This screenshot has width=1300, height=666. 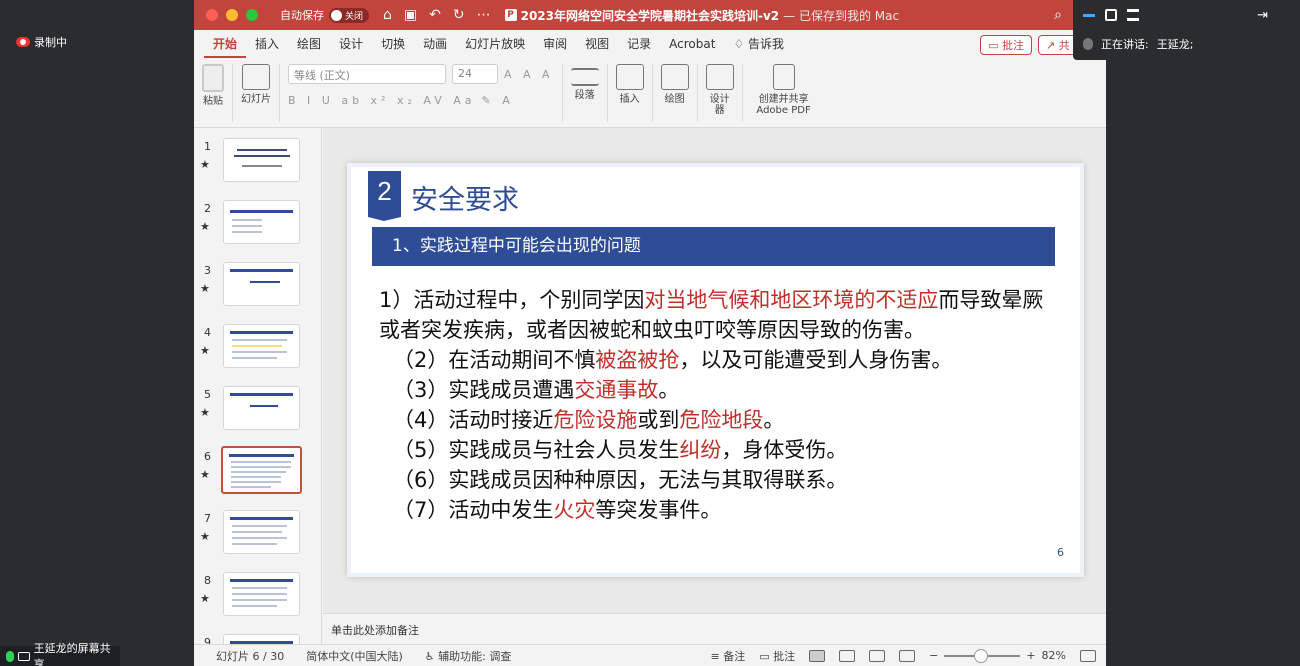 I want to click on tell-me-label: 告诉我, so click(x=766, y=44).